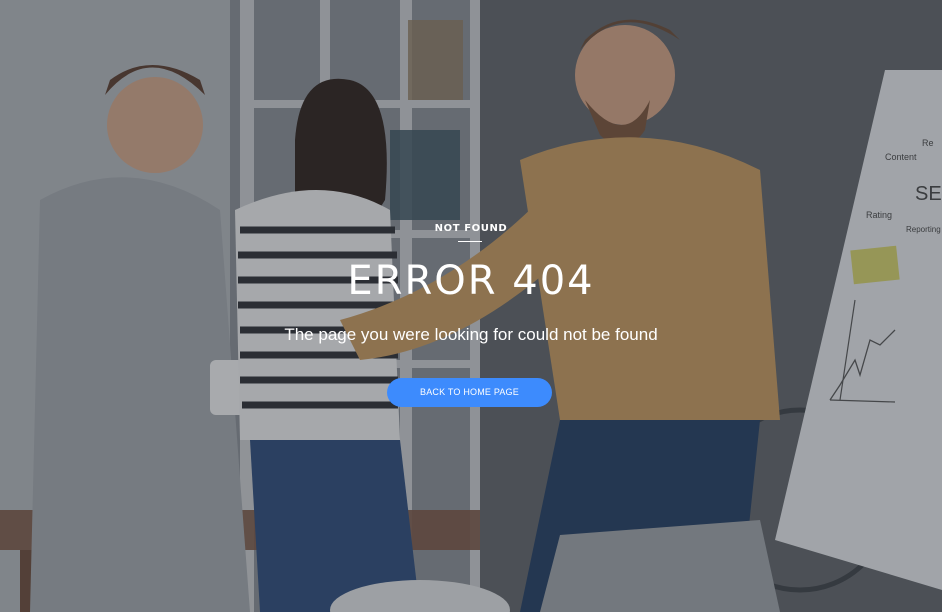 The height and width of the screenshot is (612, 942). Describe the element at coordinates (469, 392) in the screenshot. I see `back-to-home-button: BACK TO HOME PAGE` at that location.